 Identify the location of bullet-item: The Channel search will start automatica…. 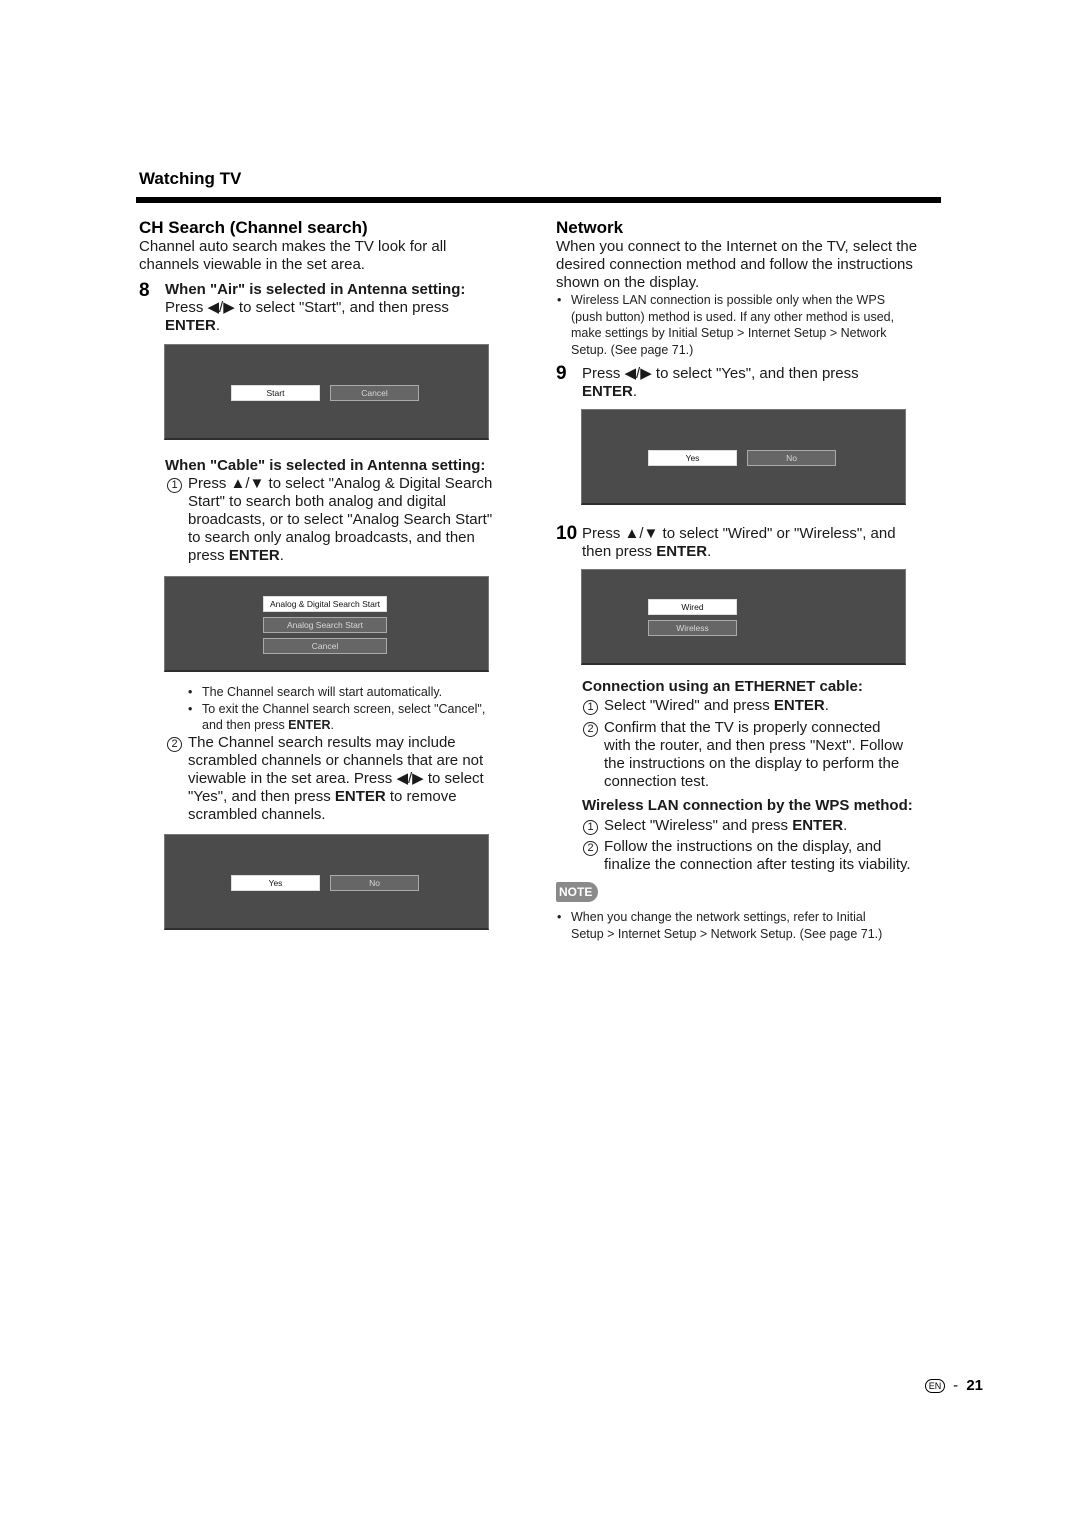
(358, 692).